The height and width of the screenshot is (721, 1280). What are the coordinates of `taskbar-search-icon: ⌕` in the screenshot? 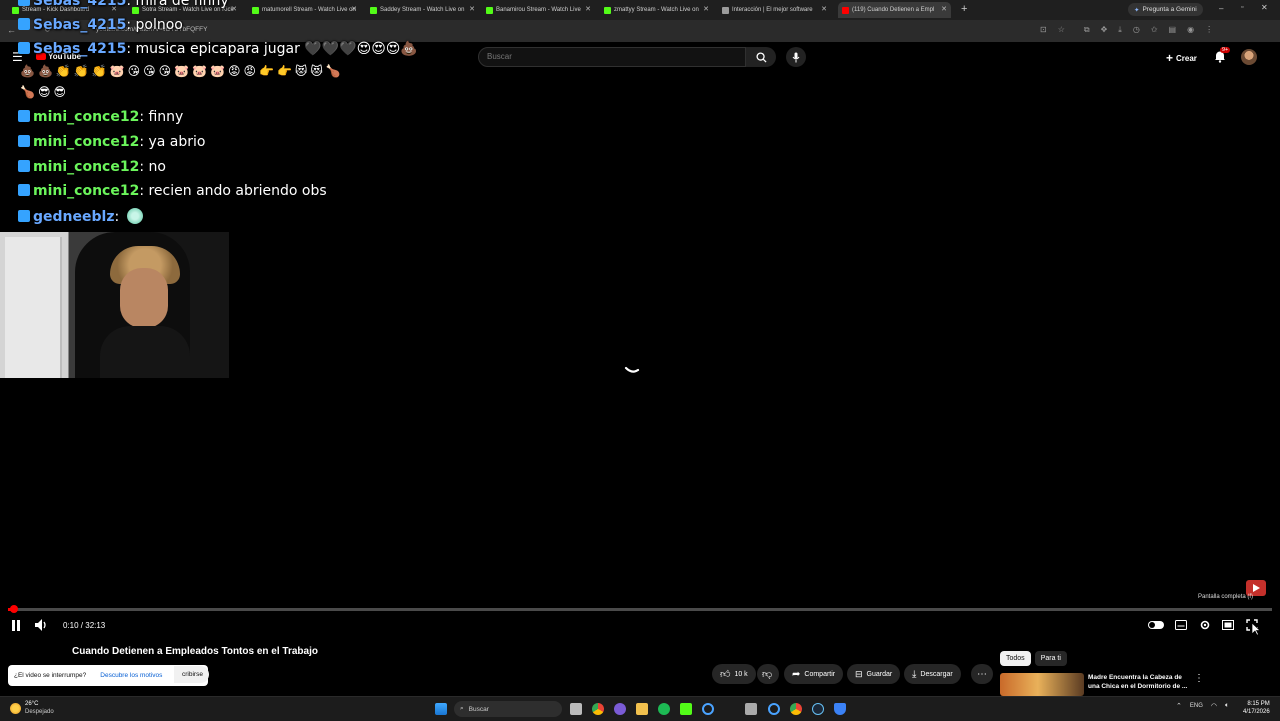 It's located at (462, 708).